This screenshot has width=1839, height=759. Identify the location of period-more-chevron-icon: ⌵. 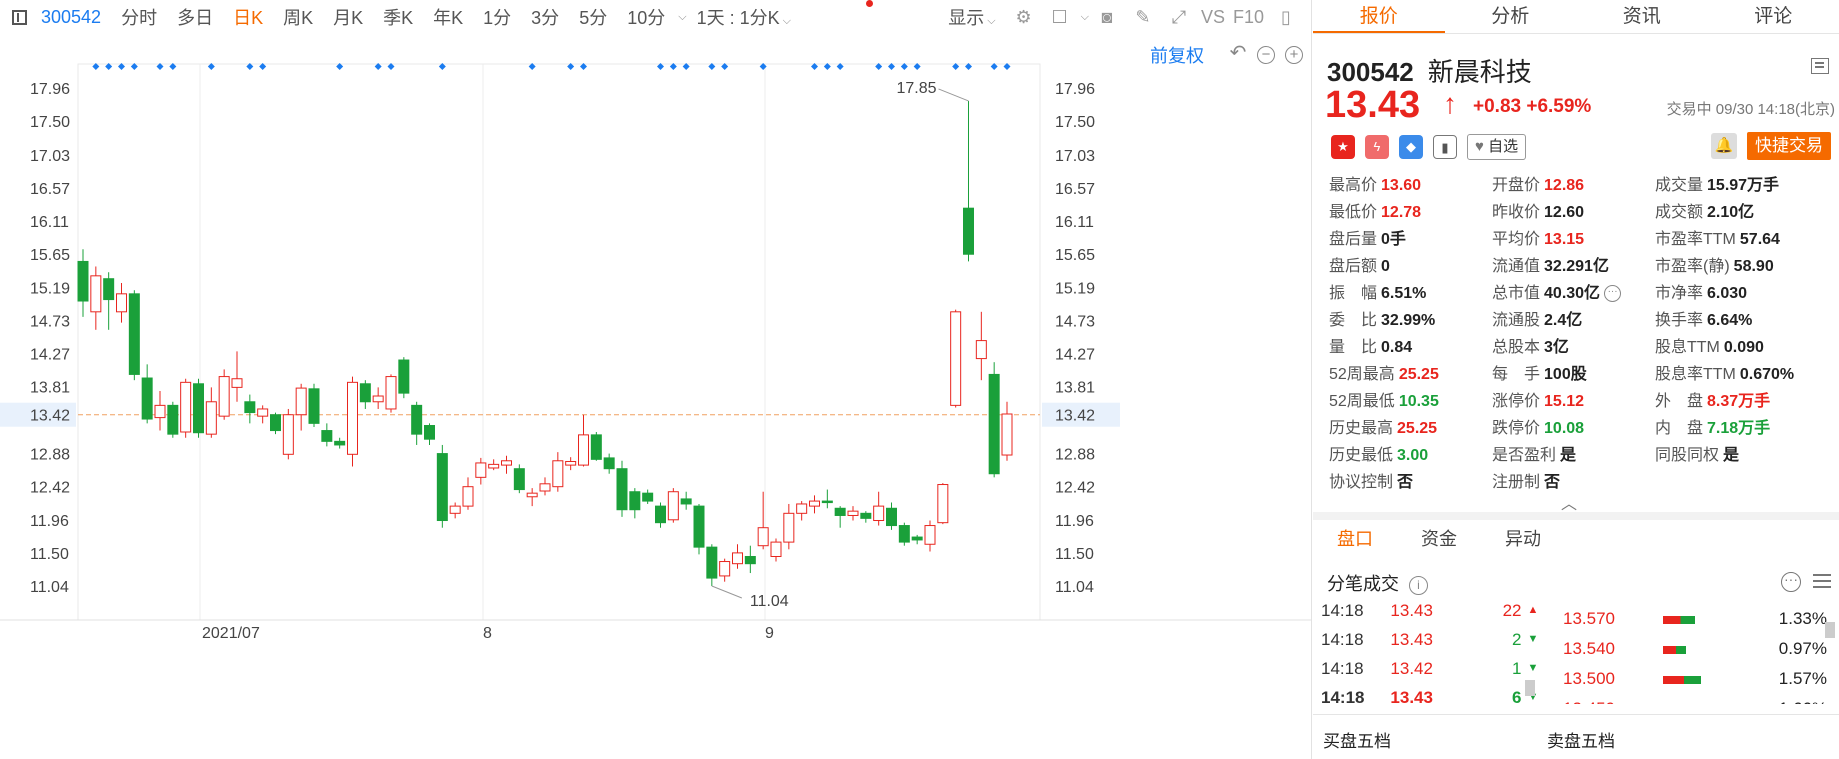
(682, 17).